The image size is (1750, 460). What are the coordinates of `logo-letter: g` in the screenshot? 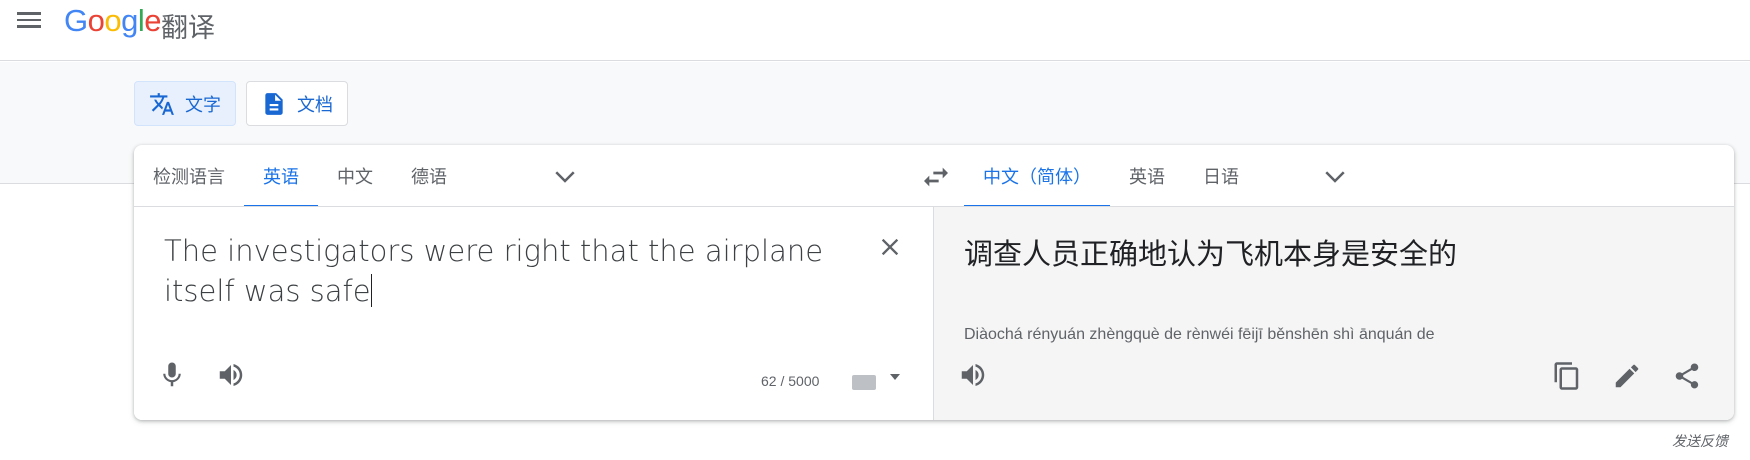 It's located at (129, 20).